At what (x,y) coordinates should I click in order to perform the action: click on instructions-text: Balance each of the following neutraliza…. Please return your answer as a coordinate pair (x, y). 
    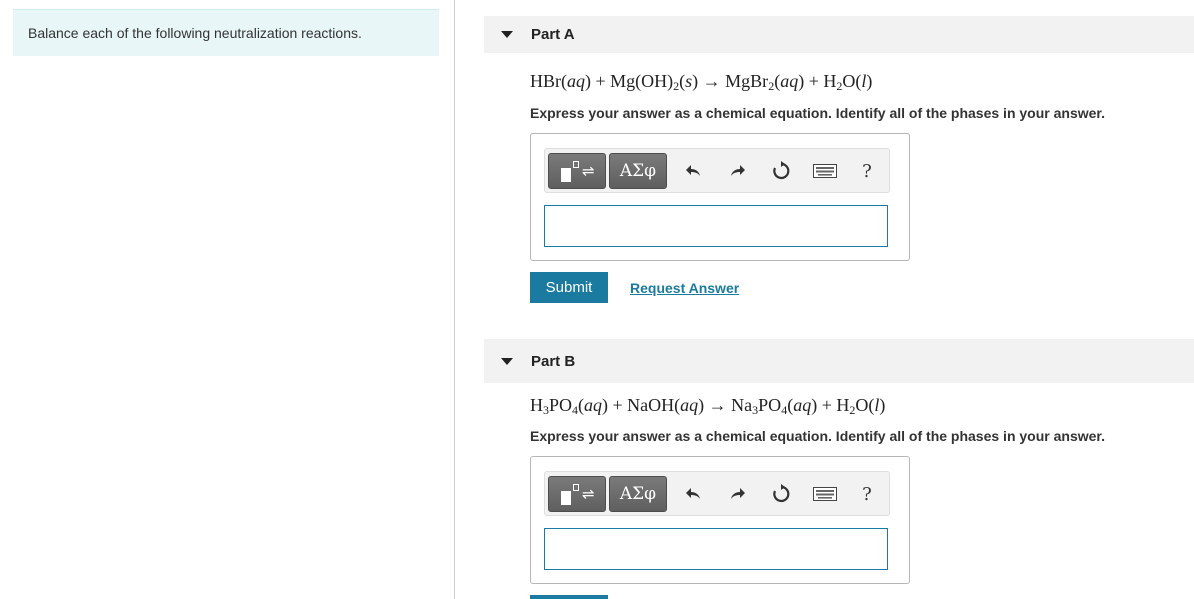
    Looking at the image, I should click on (195, 33).